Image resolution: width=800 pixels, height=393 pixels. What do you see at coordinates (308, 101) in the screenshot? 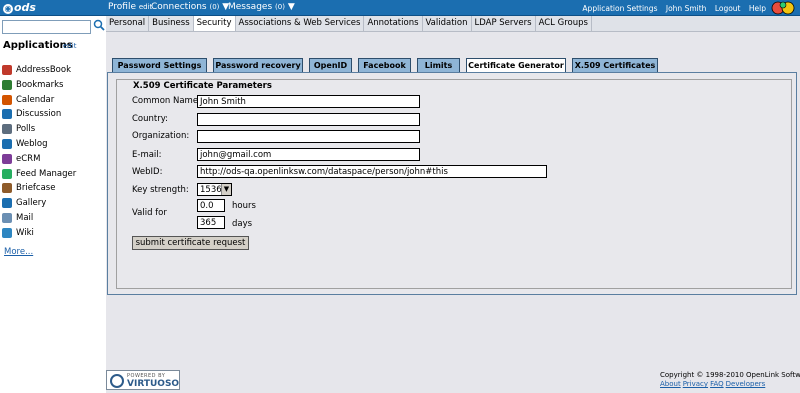
I see `common-name-input: John Smith` at bounding box center [308, 101].